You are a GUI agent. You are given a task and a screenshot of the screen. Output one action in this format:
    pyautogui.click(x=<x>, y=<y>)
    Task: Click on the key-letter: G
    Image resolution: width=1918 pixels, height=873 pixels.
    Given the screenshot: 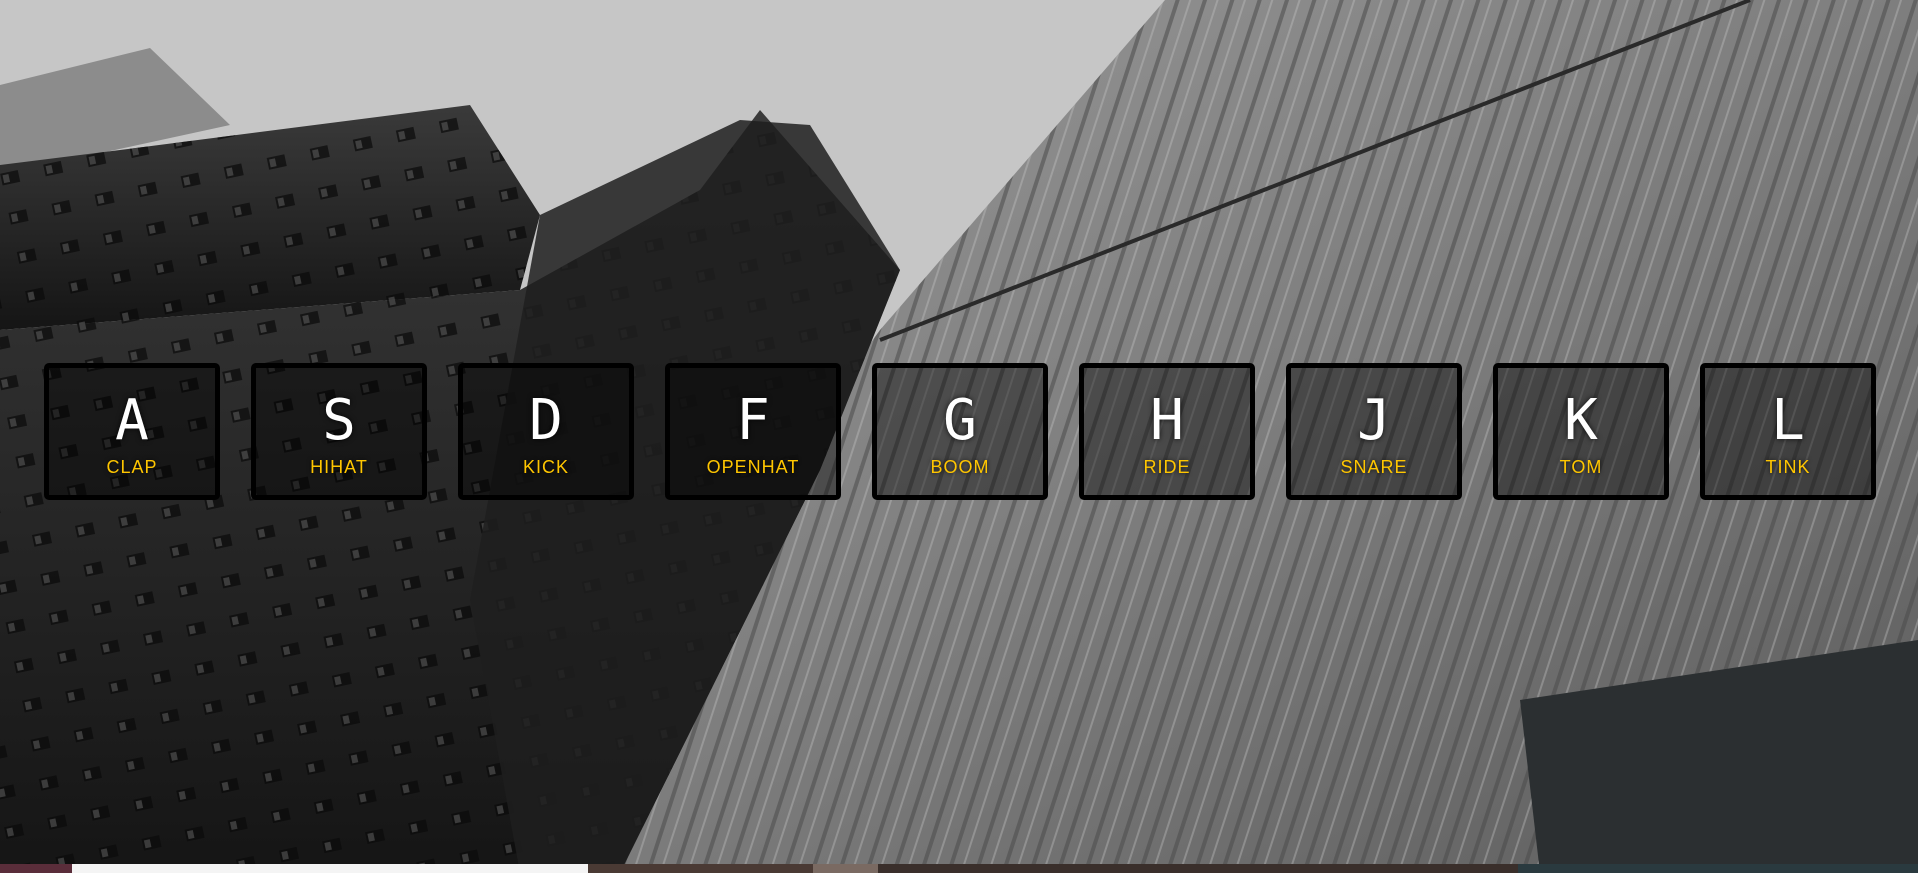 What is the action you would take?
    pyautogui.click(x=960, y=420)
    